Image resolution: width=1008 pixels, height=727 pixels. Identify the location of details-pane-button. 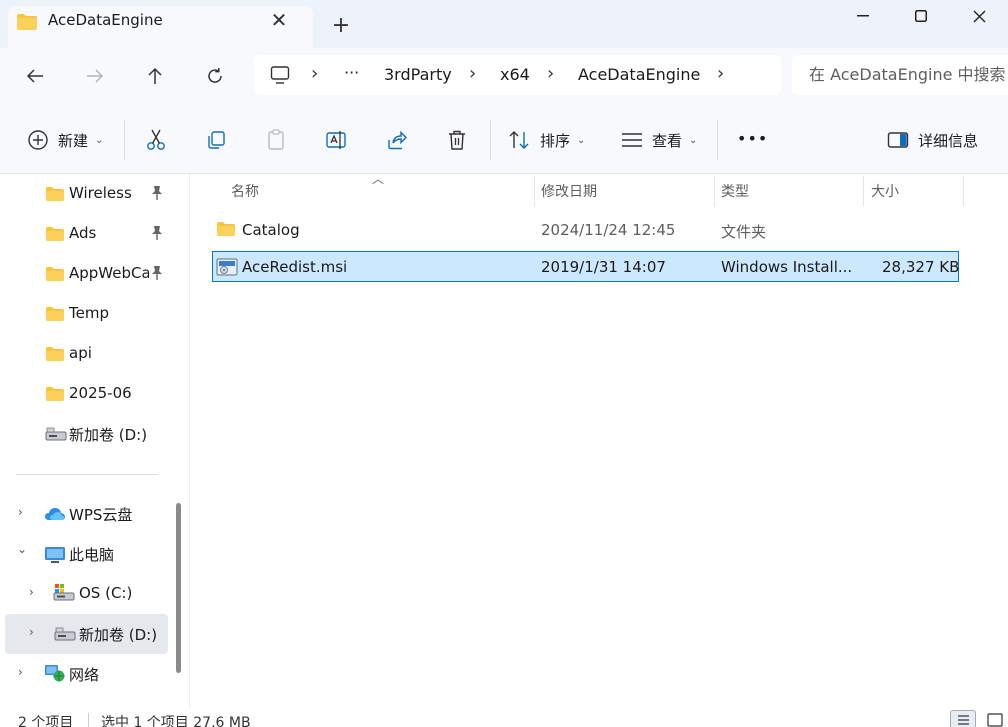
(898, 140).